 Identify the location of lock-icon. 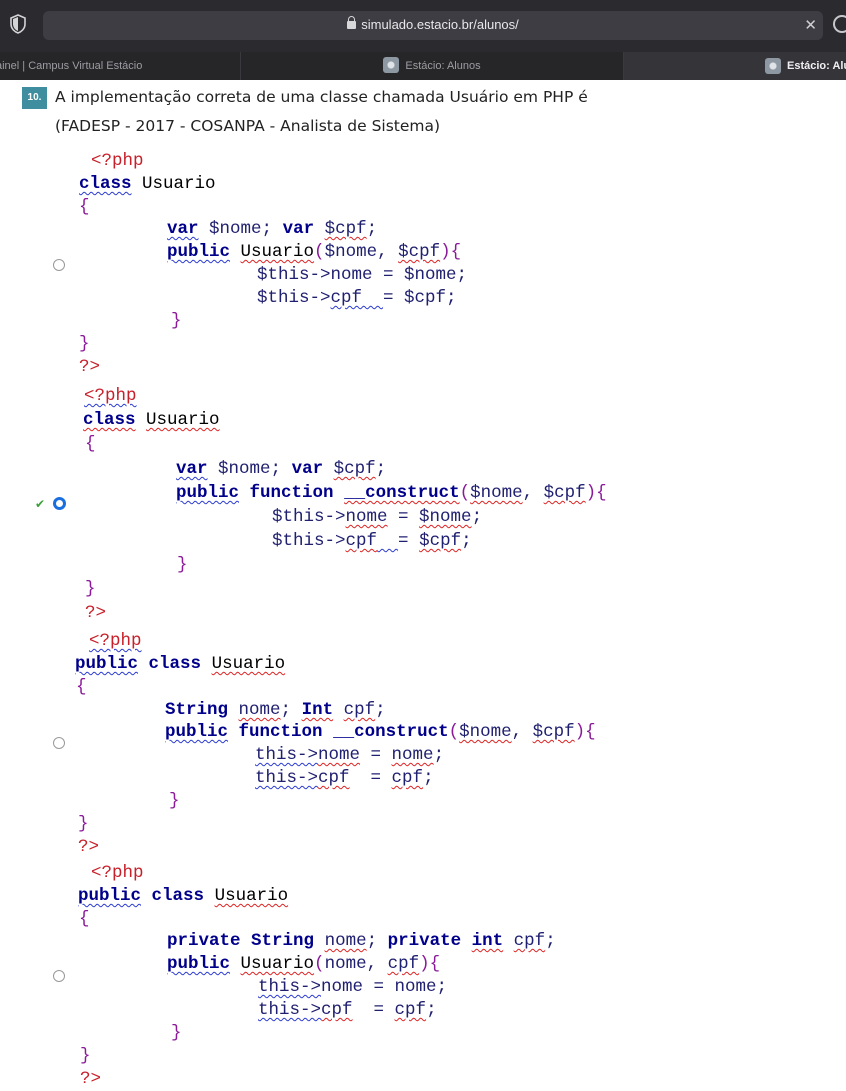
(352, 22).